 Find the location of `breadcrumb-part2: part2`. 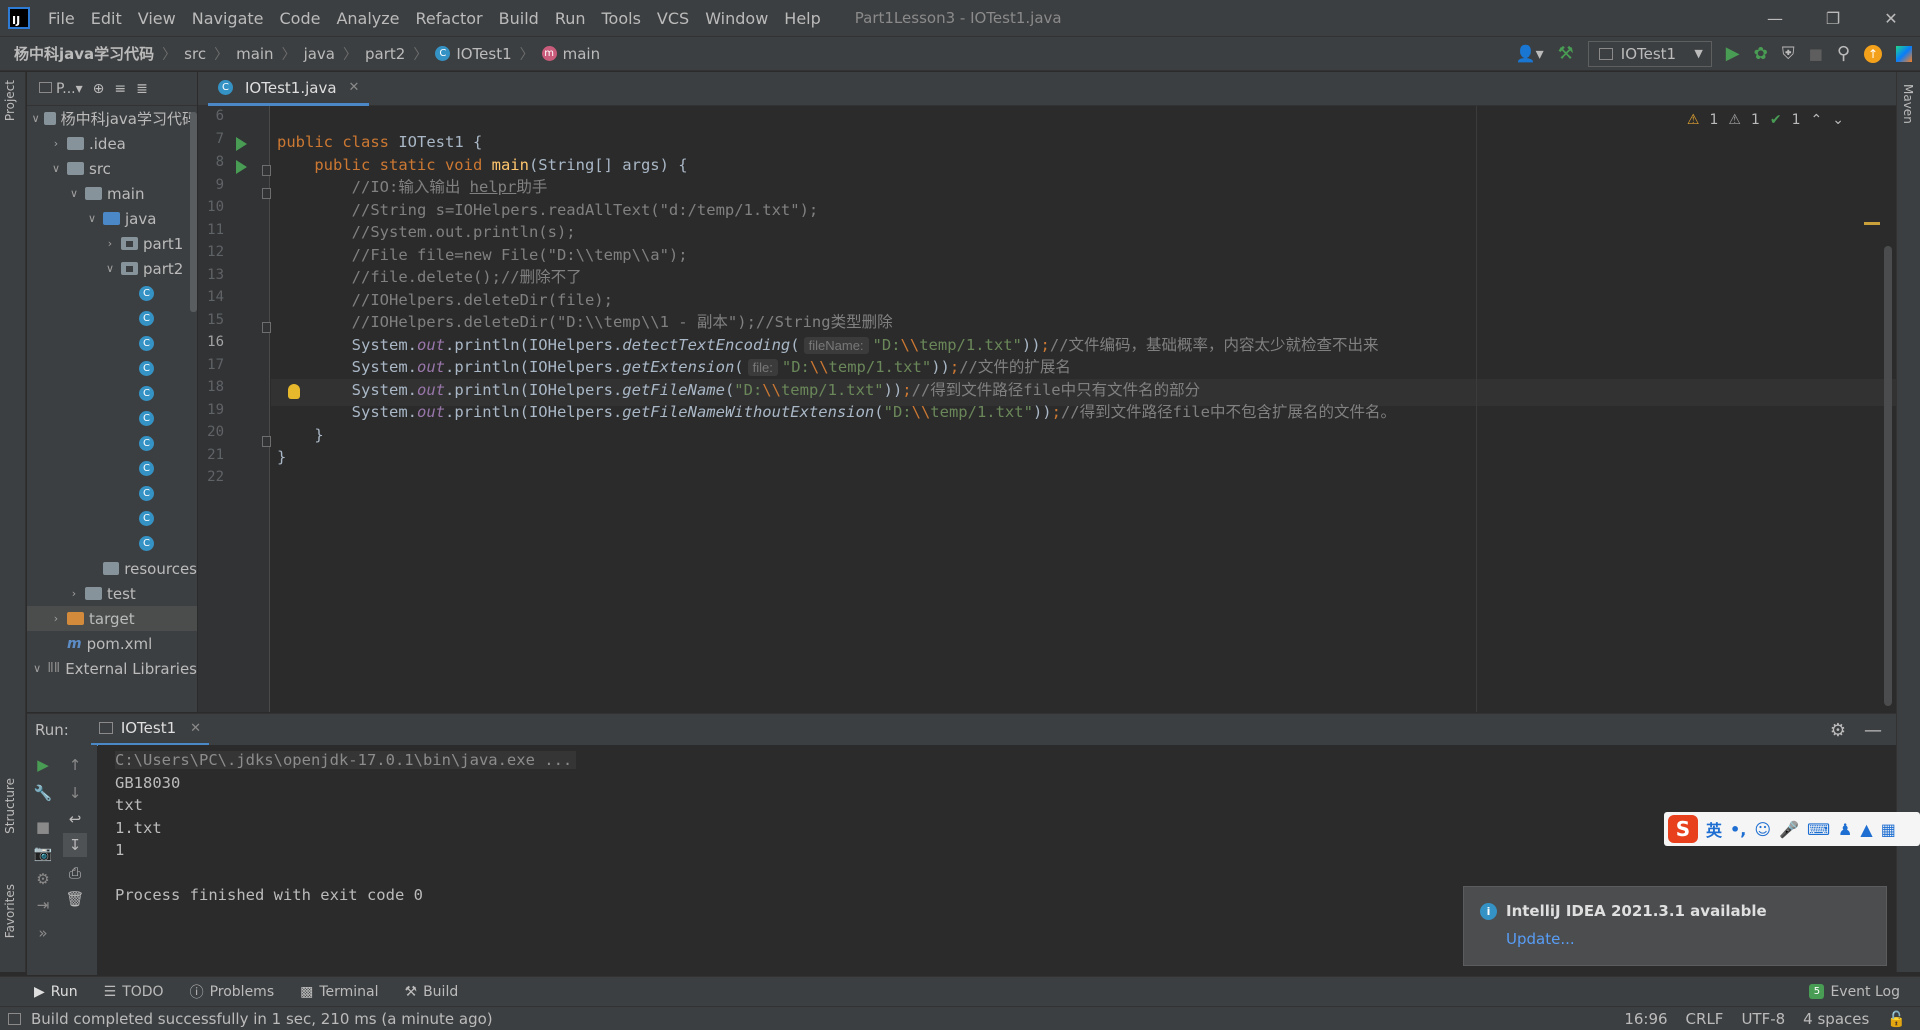

breadcrumb-part2: part2 is located at coordinates (385, 54).